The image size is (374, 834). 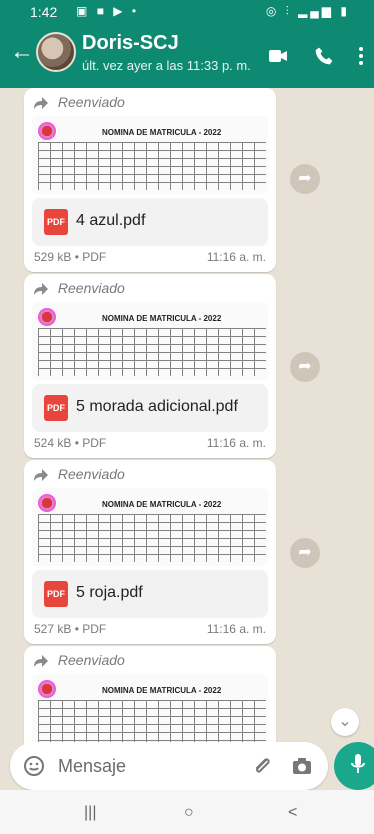 What do you see at coordinates (288, 11) in the screenshot?
I see `vibrate-icon: ⫶` at bounding box center [288, 11].